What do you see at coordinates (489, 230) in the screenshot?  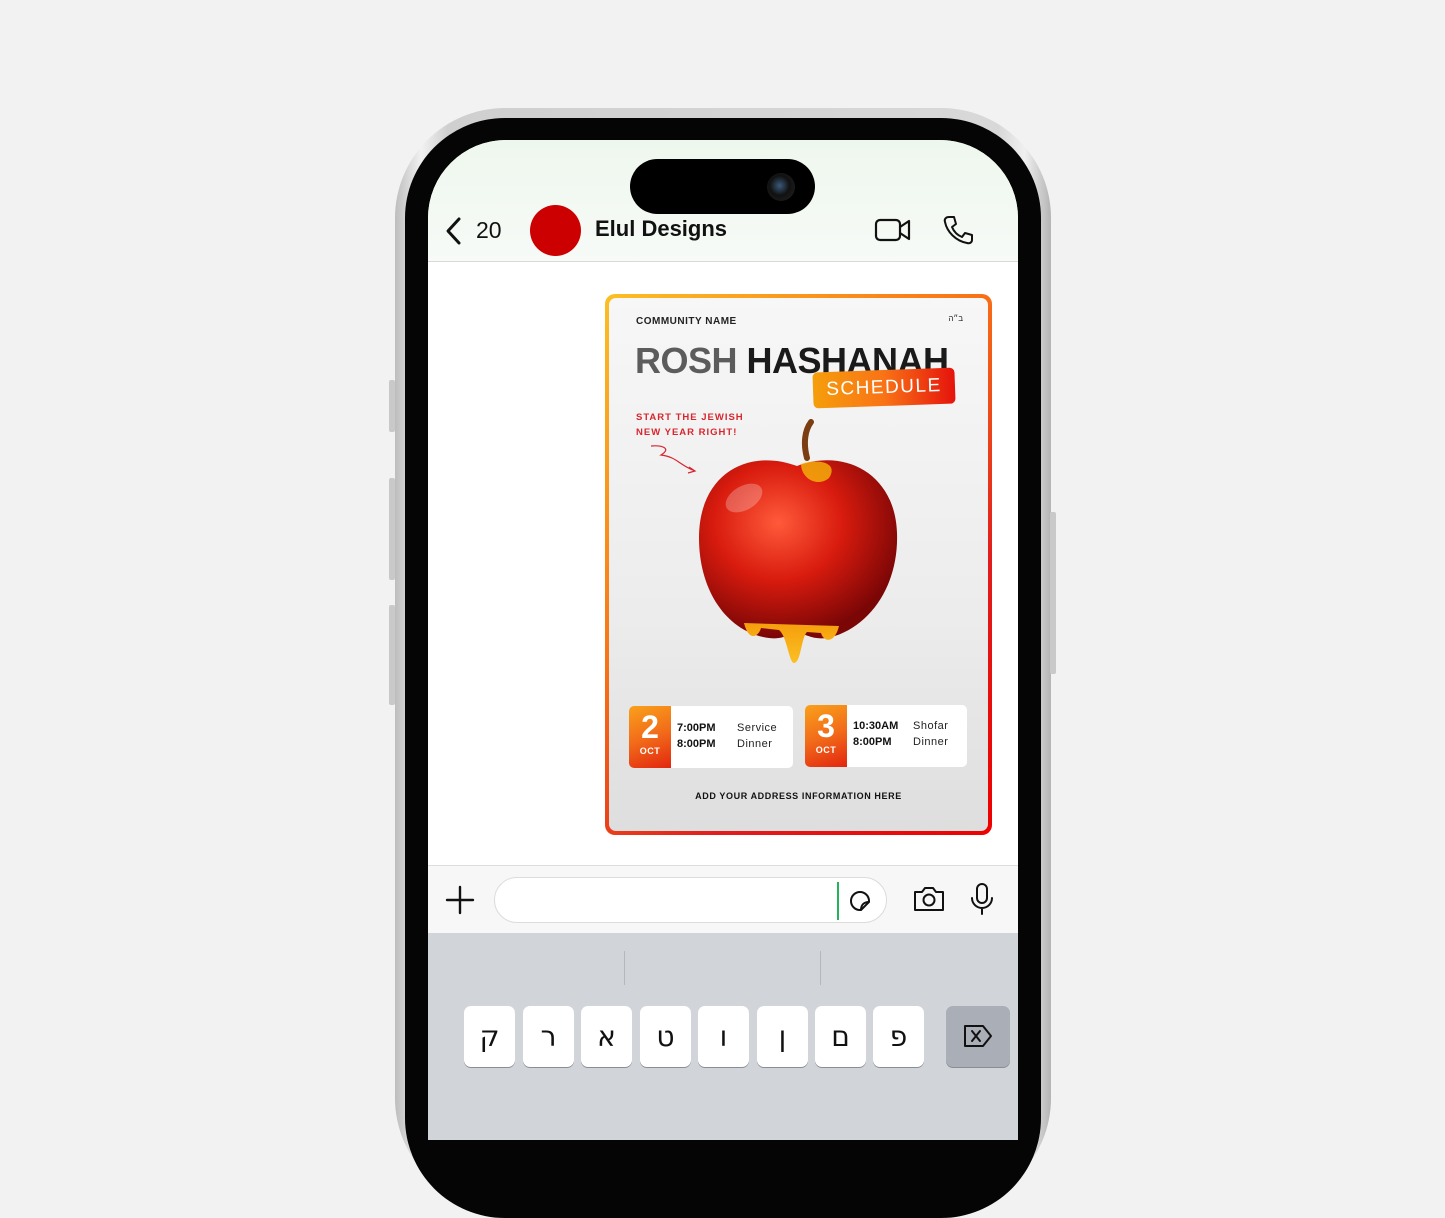 I see `back-count: 20` at bounding box center [489, 230].